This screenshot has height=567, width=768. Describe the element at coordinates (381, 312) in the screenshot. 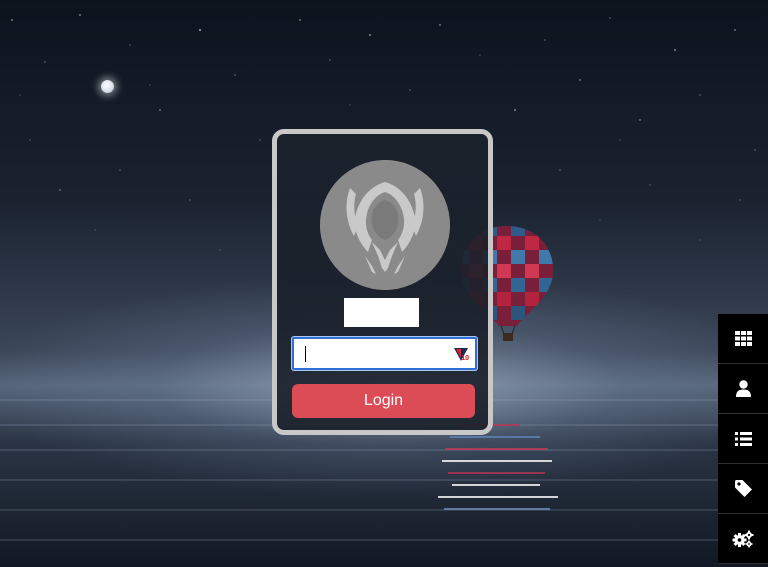

I see `username-field` at that location.